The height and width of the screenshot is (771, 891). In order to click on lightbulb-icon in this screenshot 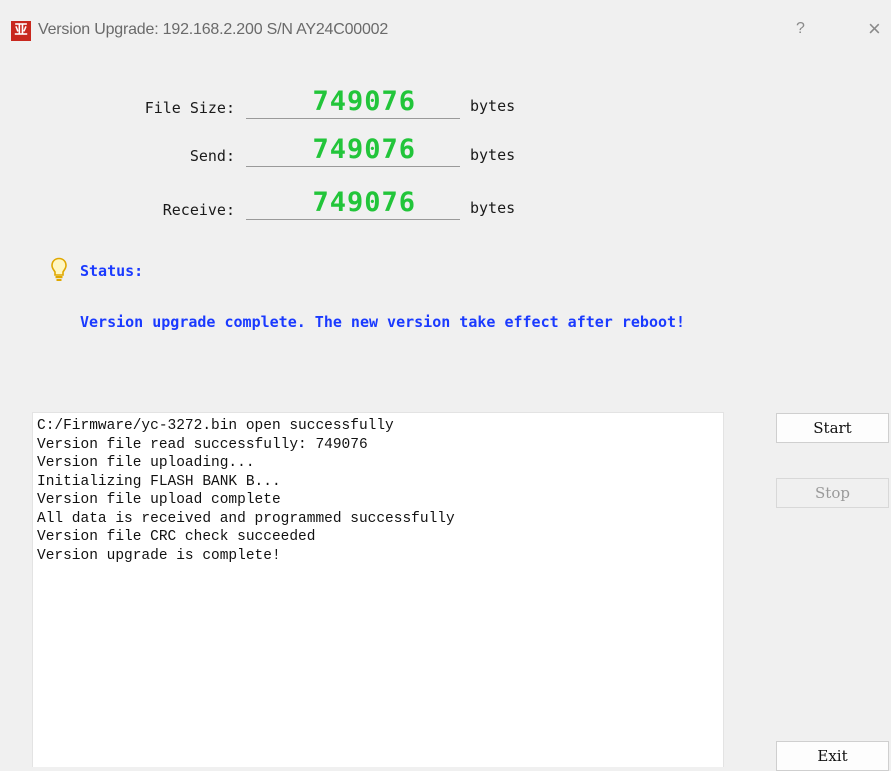, I will do `click(59, 269)`.